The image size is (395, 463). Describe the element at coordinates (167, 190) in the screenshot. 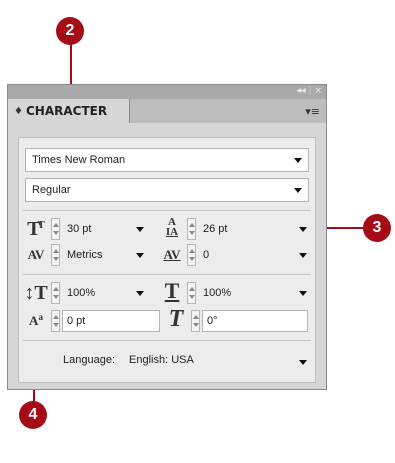

I see `font-style-dropdown: Regular` at that location.